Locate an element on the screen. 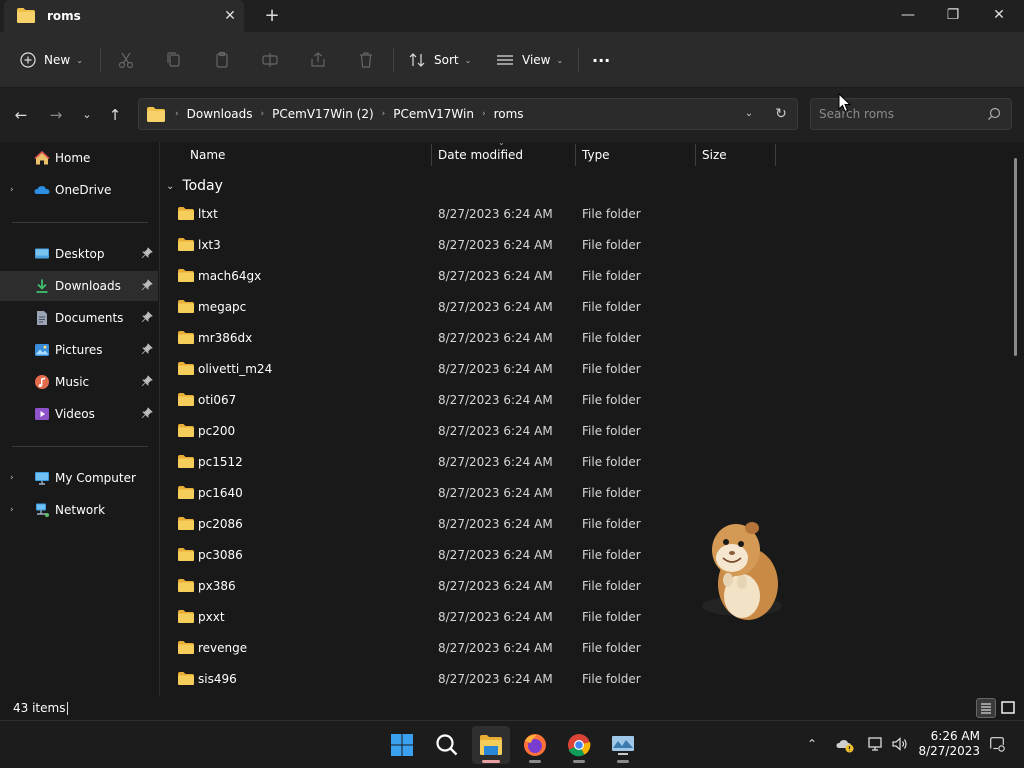  chrome-taskbar-button is located at coordinates (579, 745).